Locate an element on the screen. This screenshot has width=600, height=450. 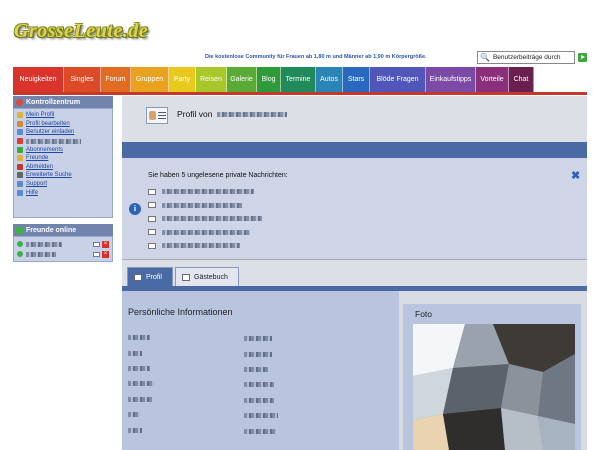
tab-gaestebuch: Gästebuch is located at coordinates (207, 276).